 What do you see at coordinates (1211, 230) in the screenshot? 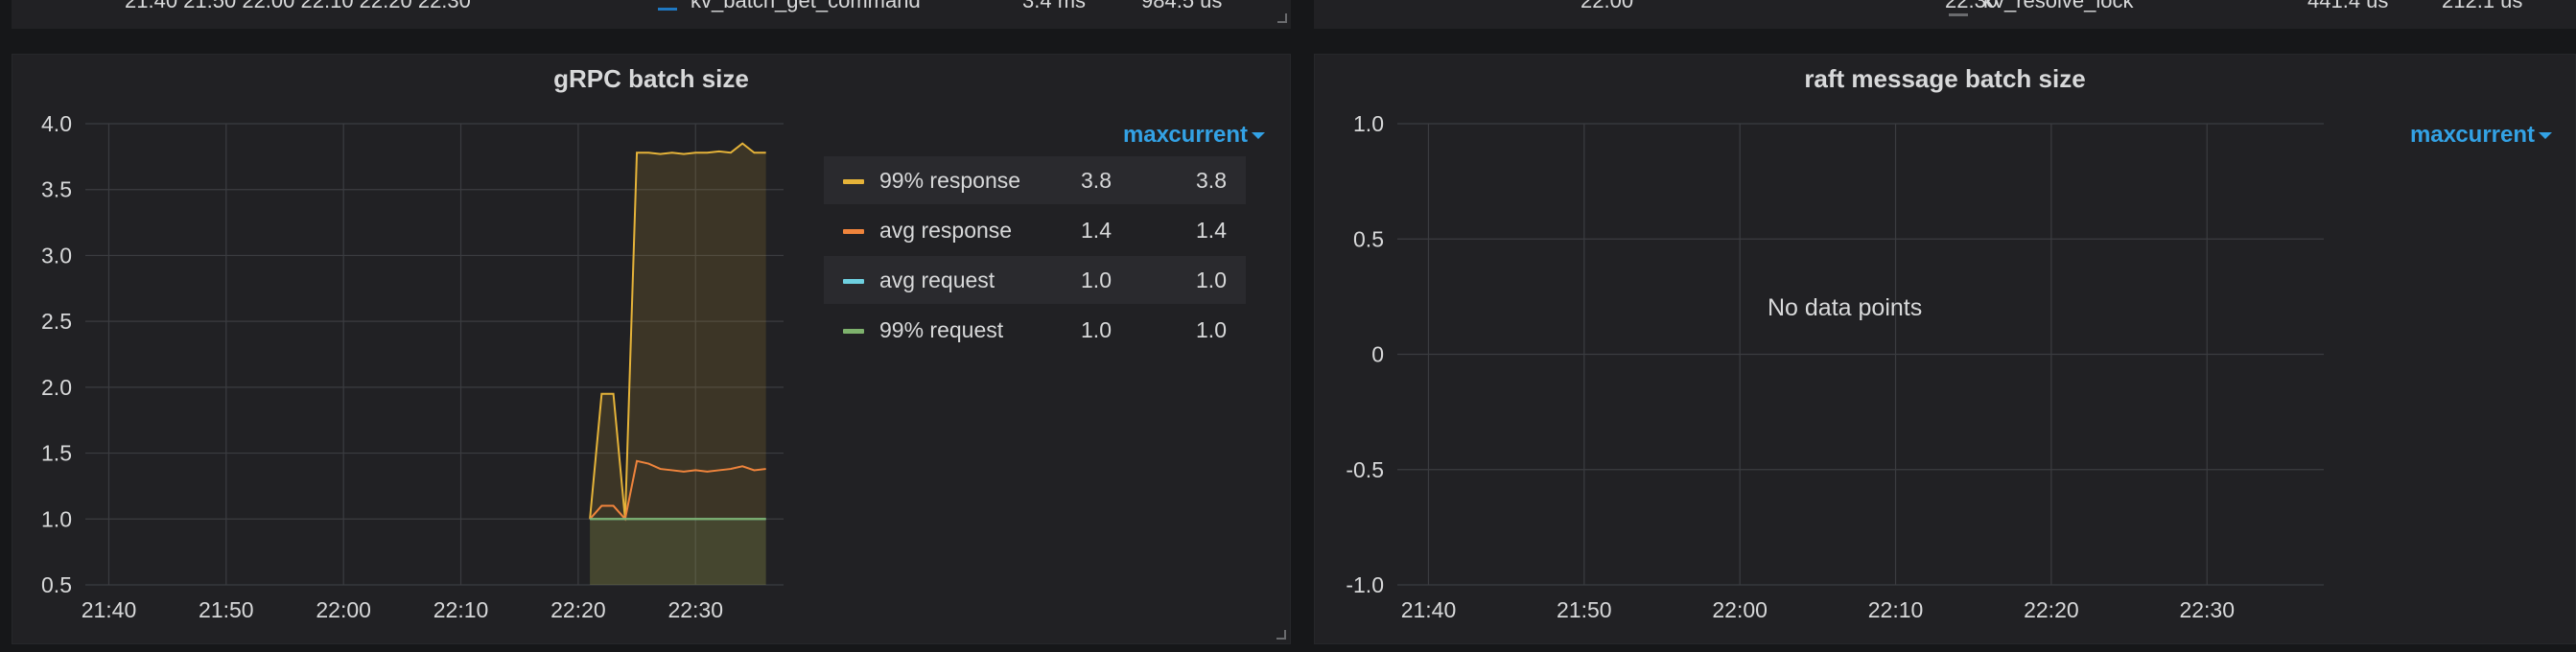
I see `legend-current-value: 1.4` at bounding box center [1211, 230].